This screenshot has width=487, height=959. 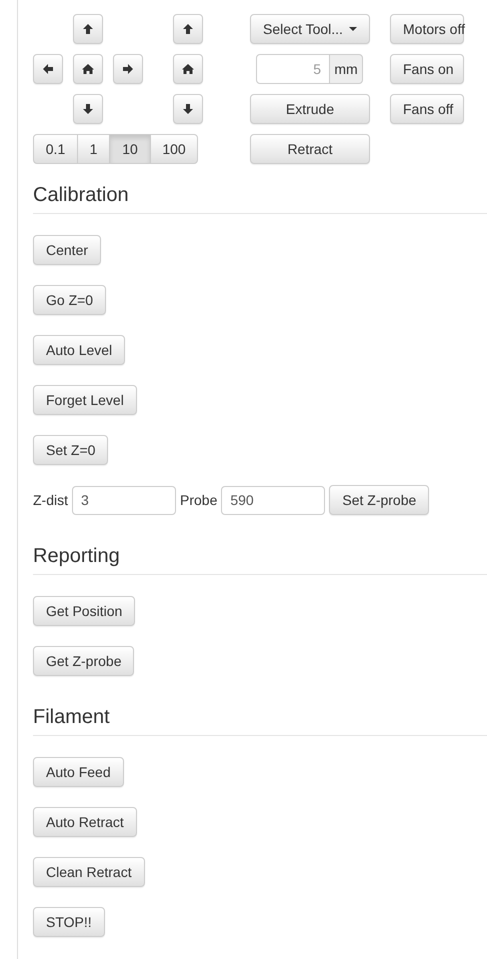 I want to click on probe-field: 590, so click(x=273, y=500).